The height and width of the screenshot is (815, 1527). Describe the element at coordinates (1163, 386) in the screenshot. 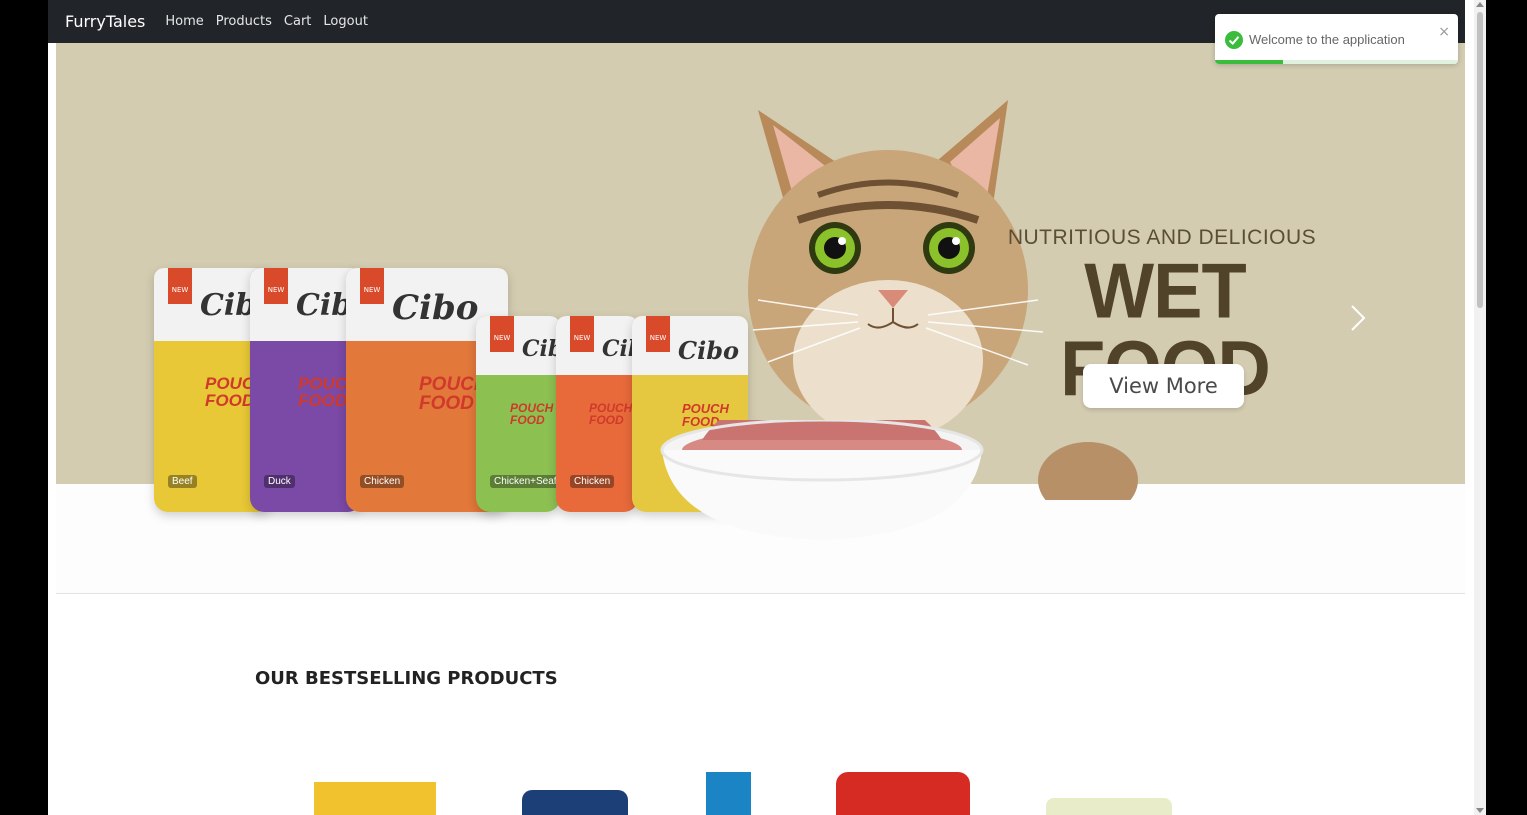

I see `view-more-button: View More` at that location.